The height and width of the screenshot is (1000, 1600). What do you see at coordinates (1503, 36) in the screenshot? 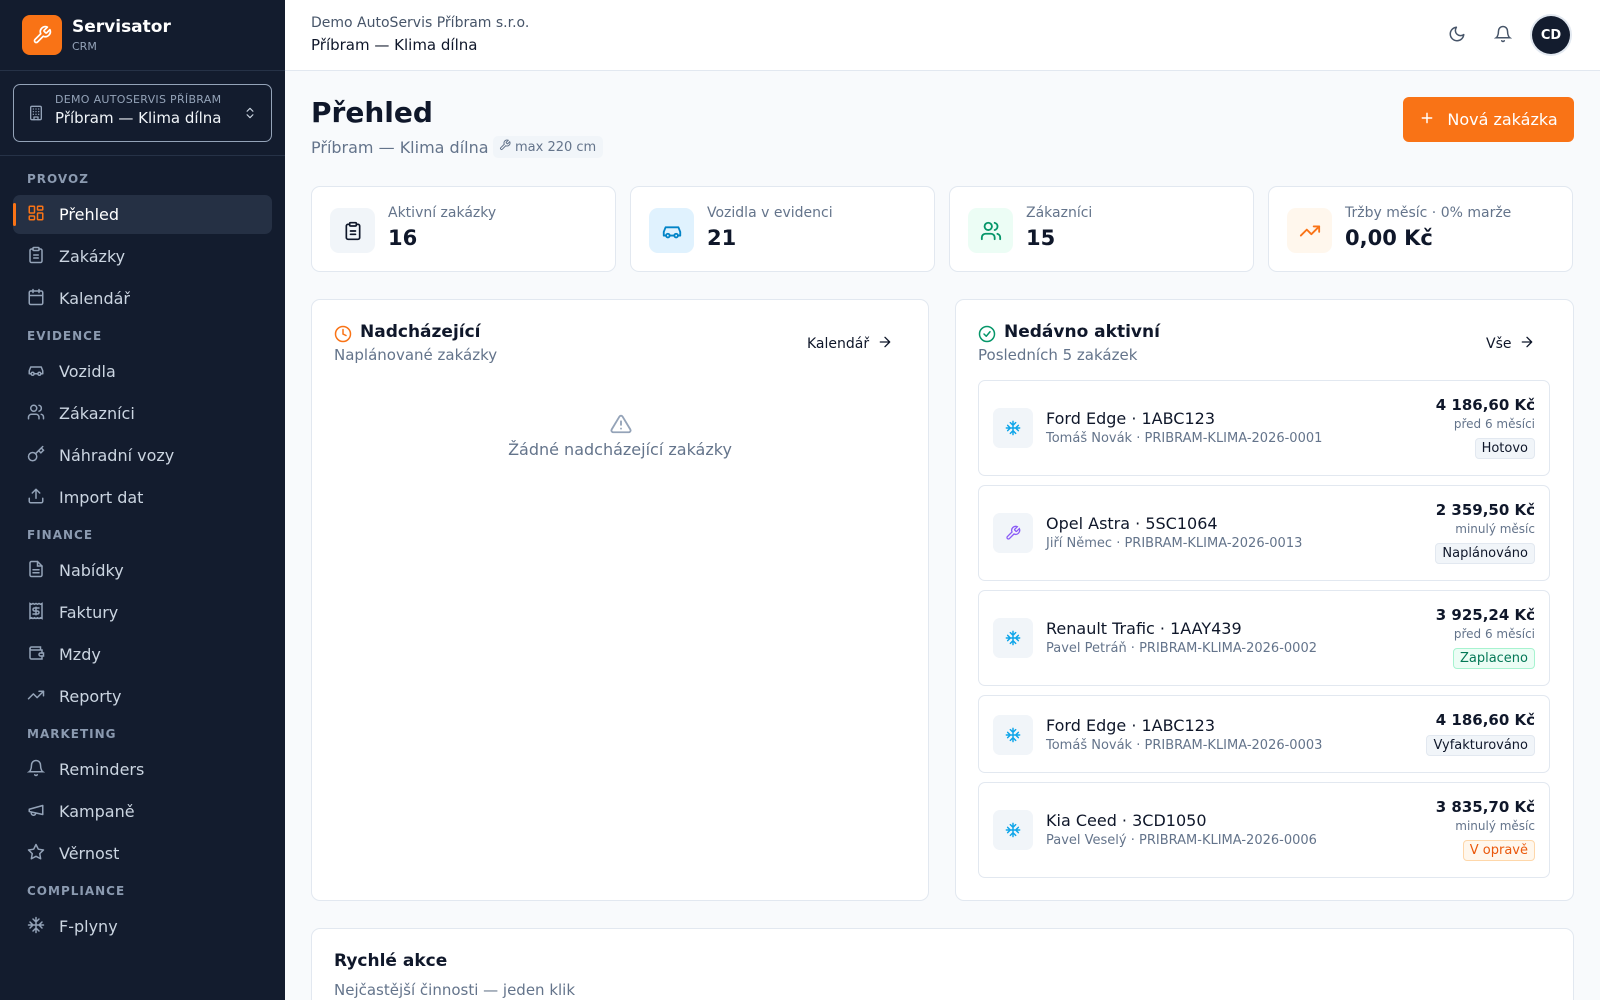
I see `notifications-bell-icon` at bounding box center [1503, 36].